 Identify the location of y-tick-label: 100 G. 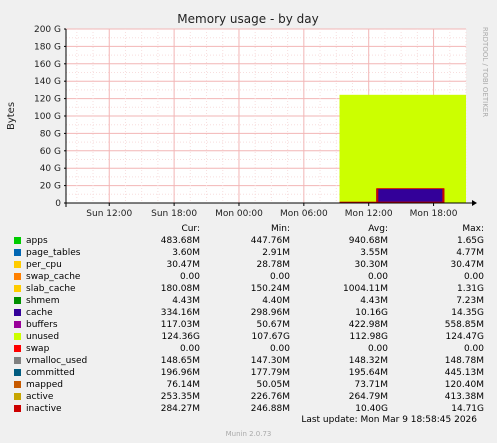
(47, 117).